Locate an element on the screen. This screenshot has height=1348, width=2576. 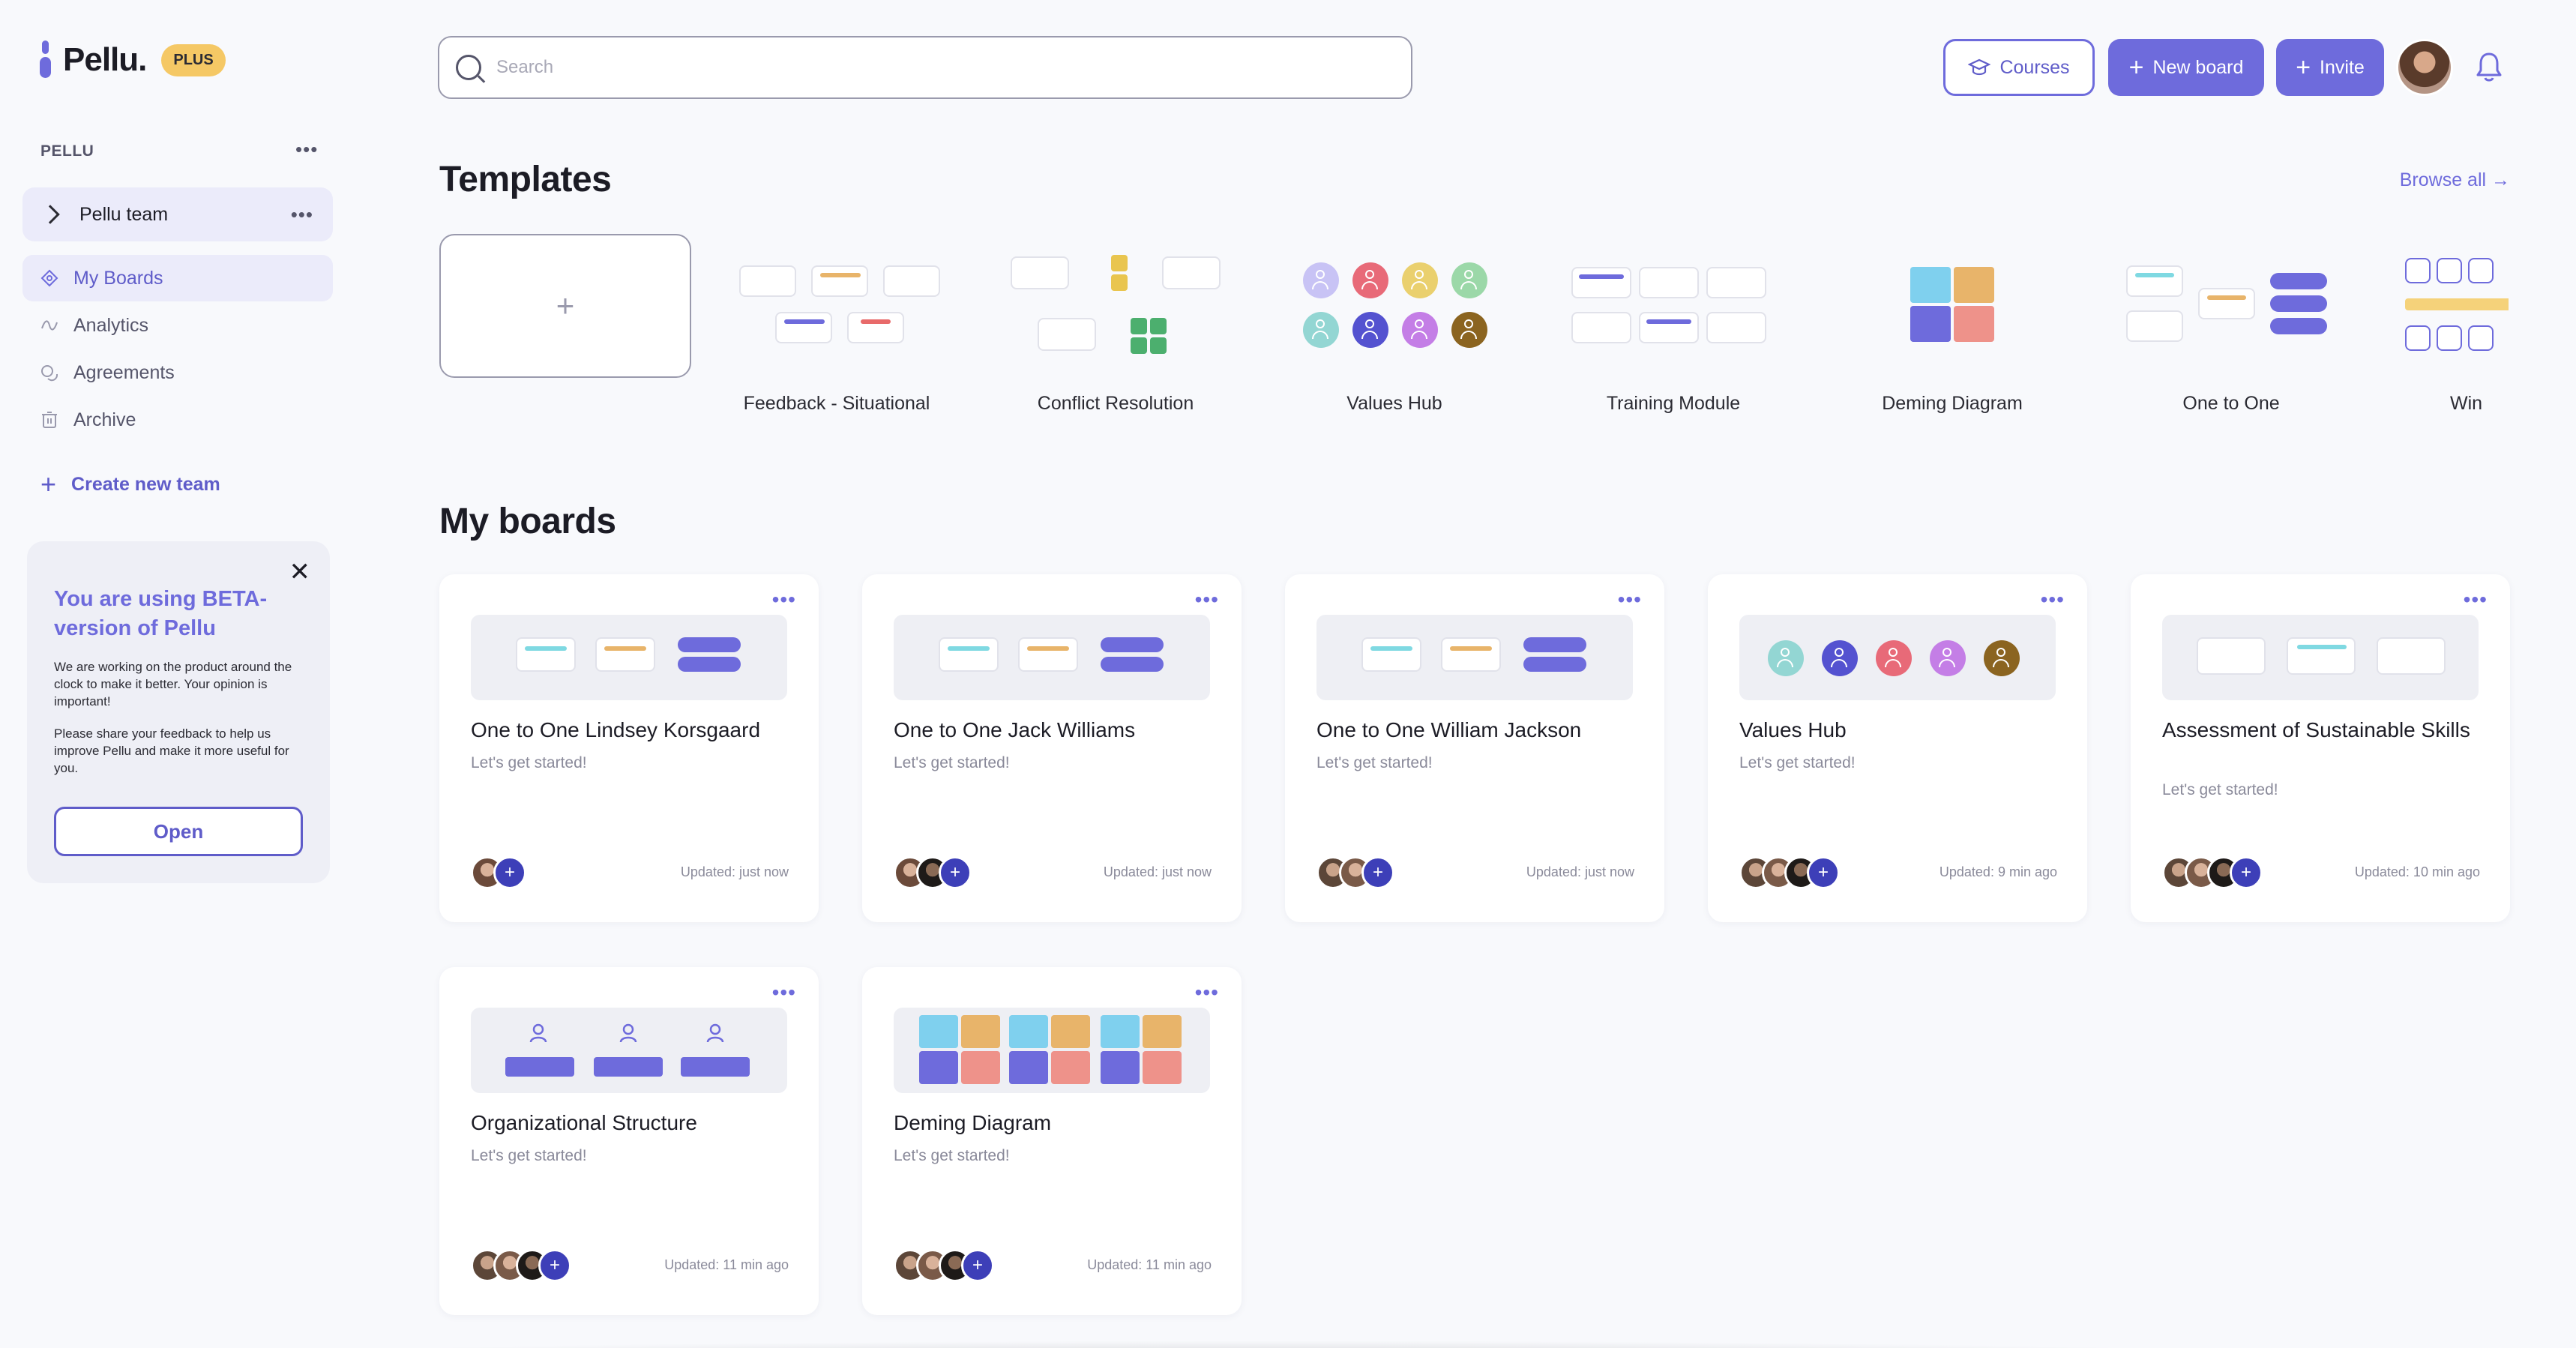
template-card: Feedback - Situational is located at coordinates (837, 331).